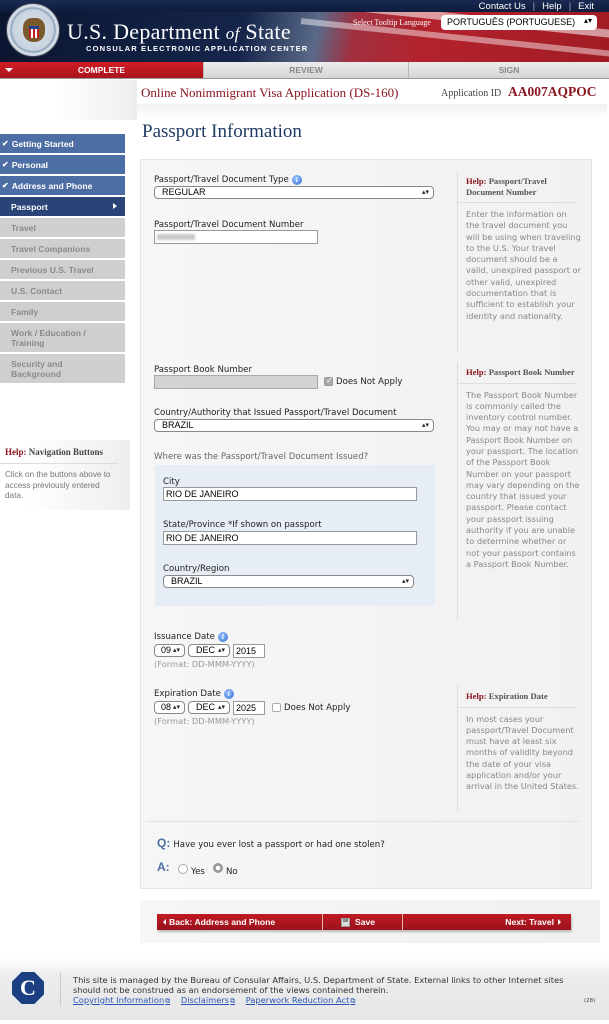 Image resolution: width=609 pixels, height=1024 pixels. What do you see at coordinates (197, 48) in the screenshot?
I see `department-subtitle: CONSULAR ELECTRONIC APPLICATION CENTER` at bounding box center [197, 48].